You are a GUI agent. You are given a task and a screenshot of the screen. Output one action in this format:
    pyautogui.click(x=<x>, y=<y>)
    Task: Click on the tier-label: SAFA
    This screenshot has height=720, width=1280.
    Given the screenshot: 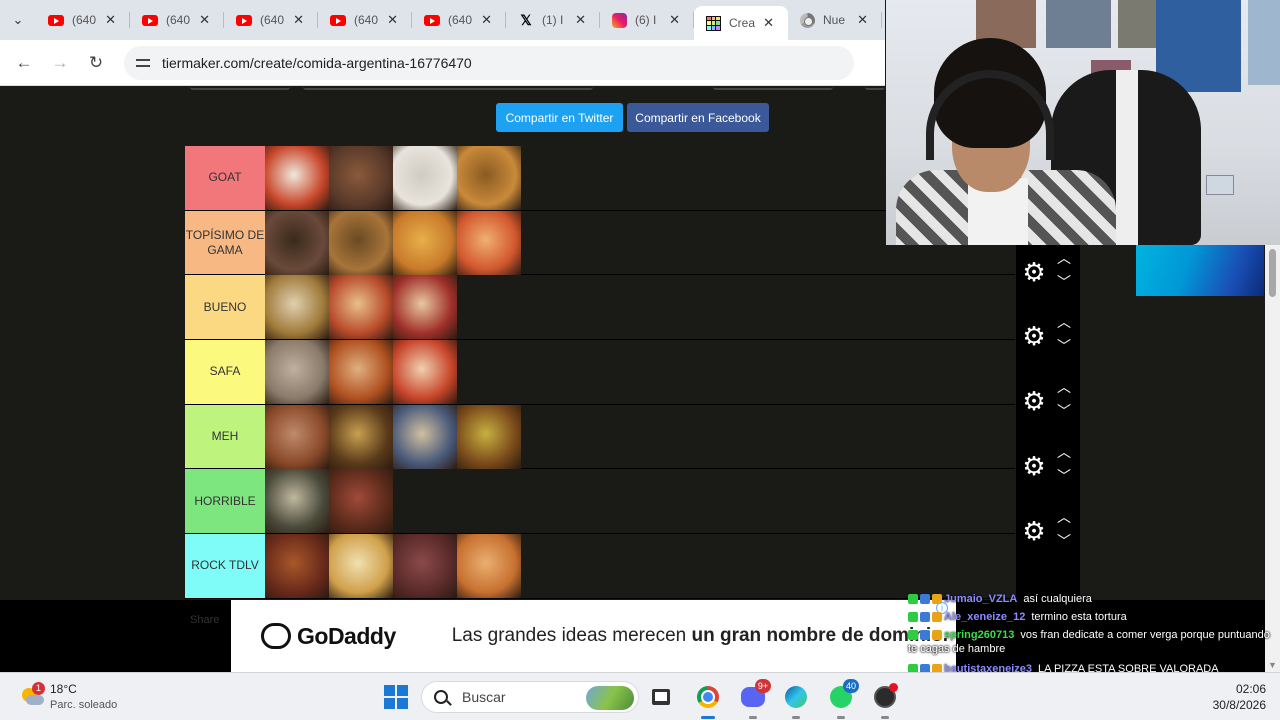 What is the action you would take?
    pyautogui.click(x=225, y=372)
    